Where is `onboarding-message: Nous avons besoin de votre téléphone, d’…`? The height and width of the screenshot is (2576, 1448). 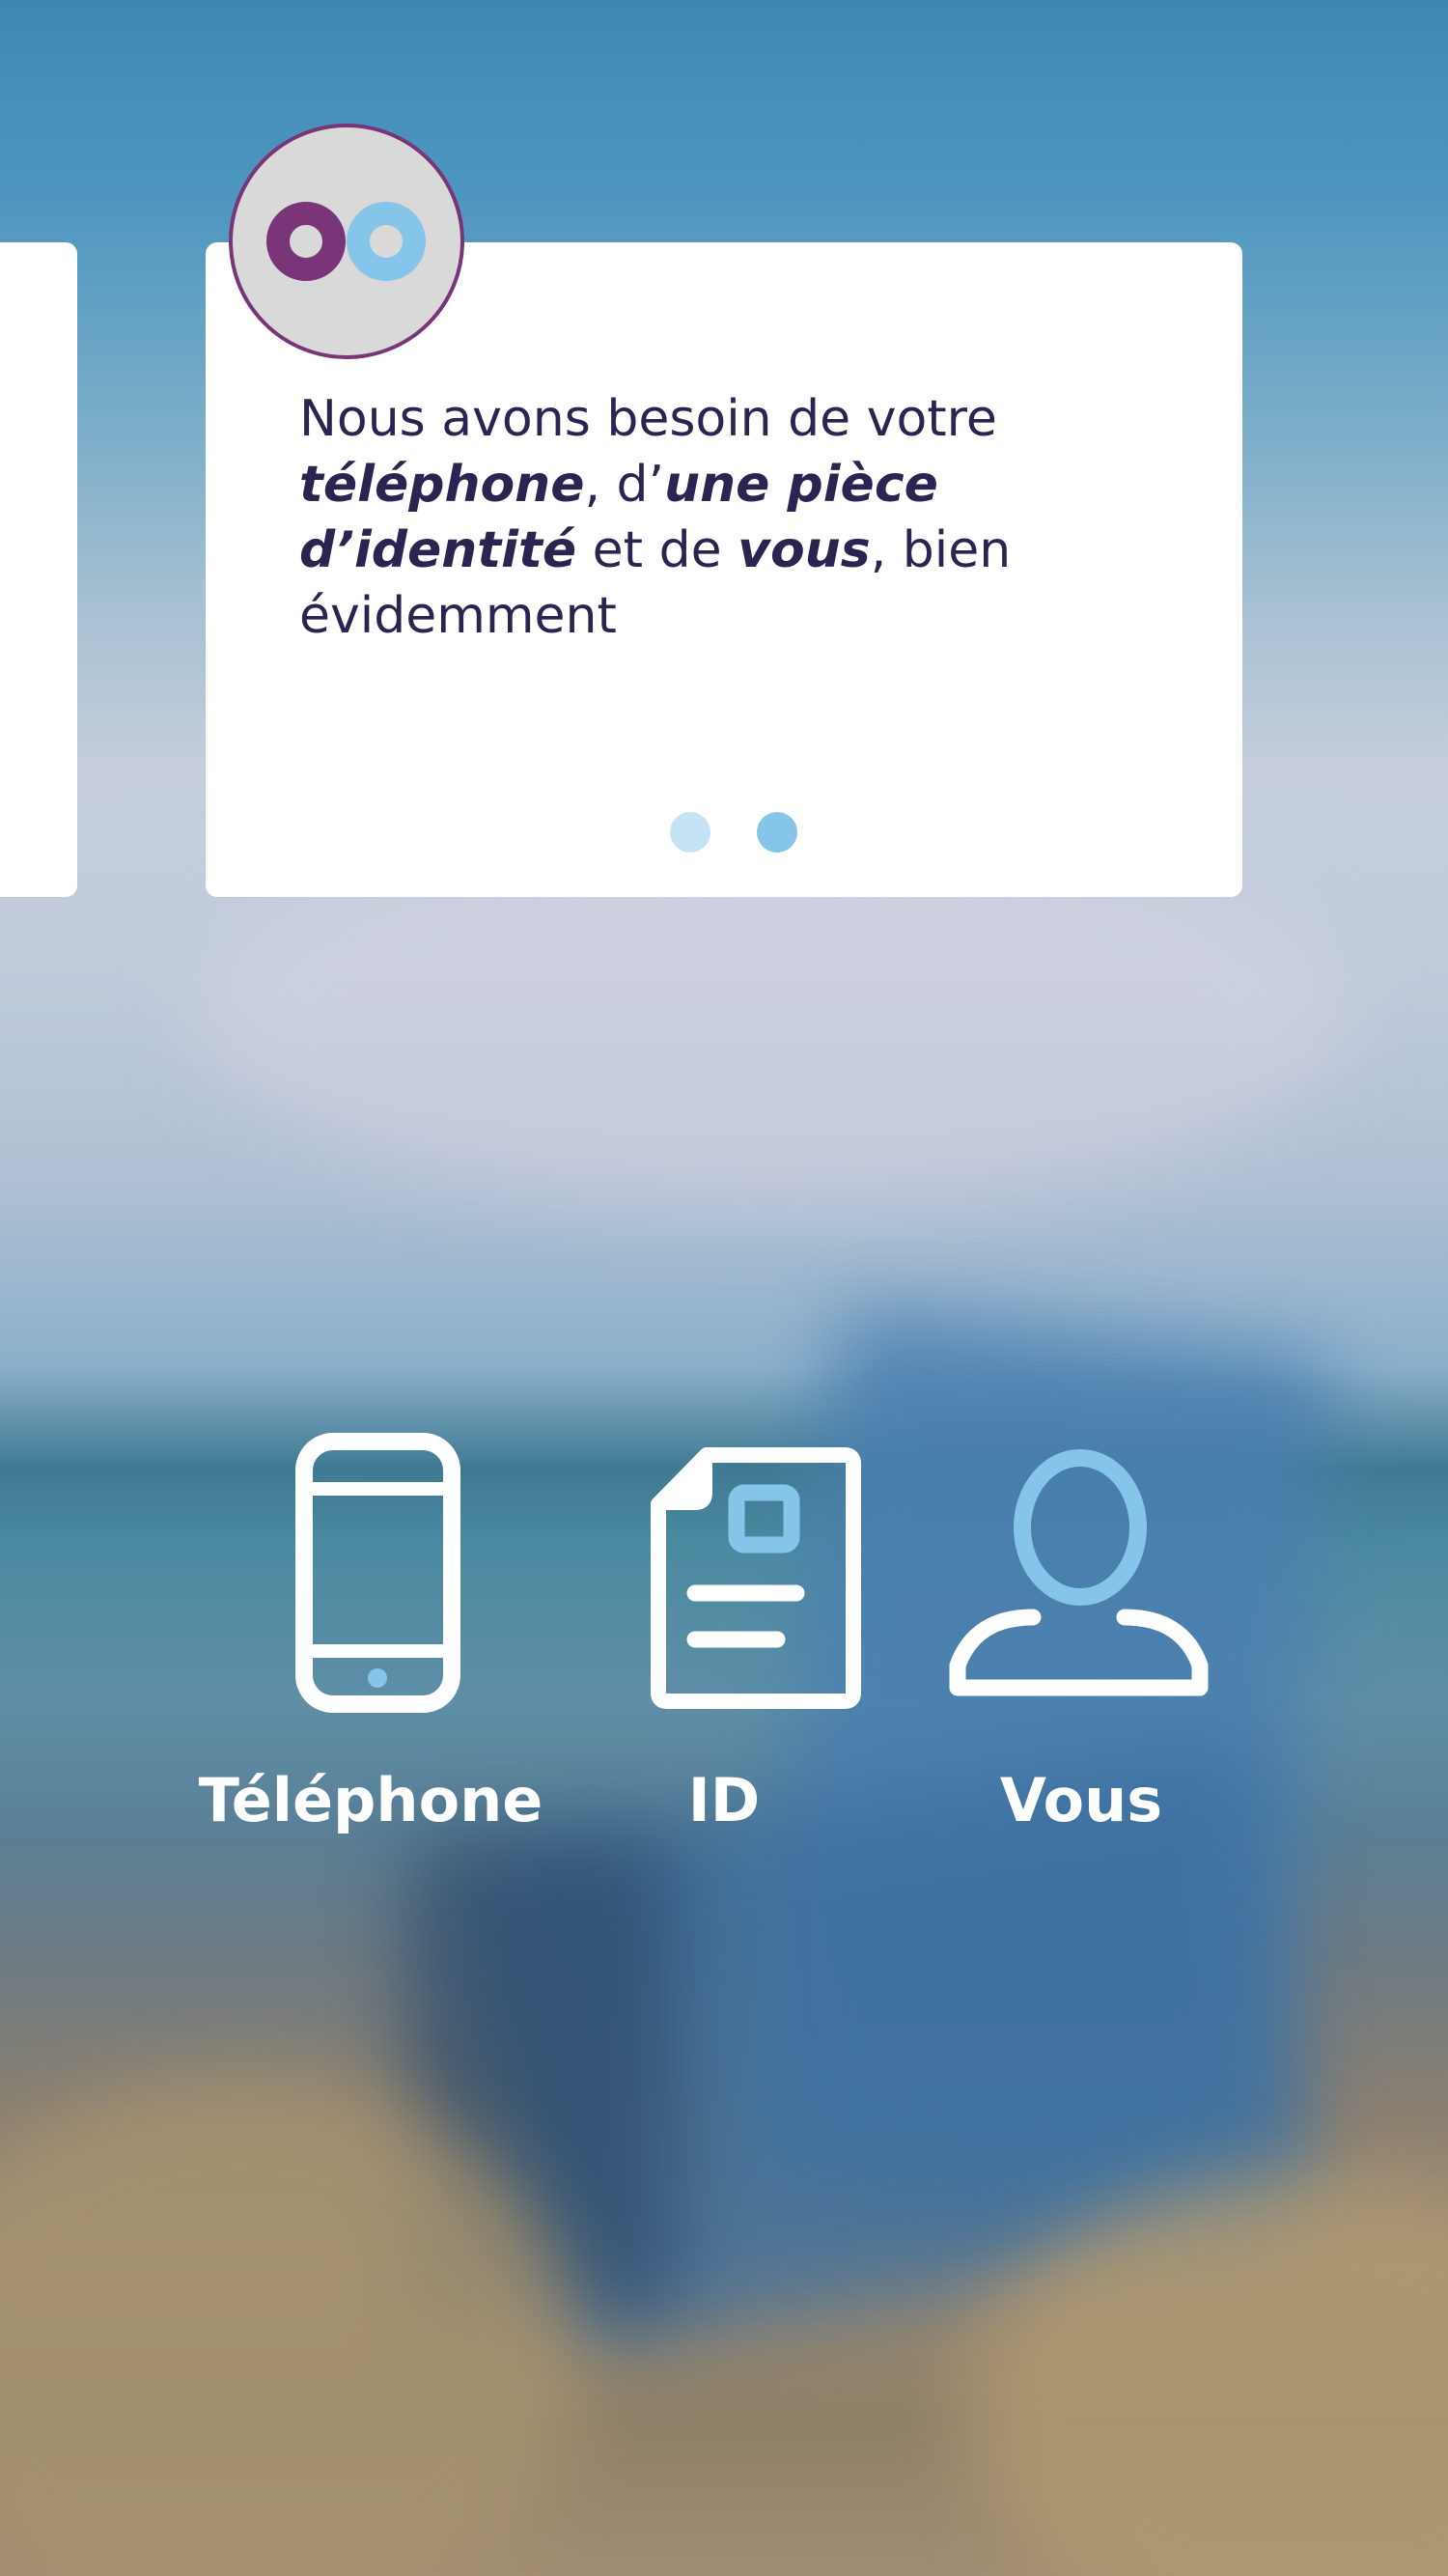 onboarding-message: Nous avons besoin de votre téléphone, d’… is located at coordinates (734, 517).